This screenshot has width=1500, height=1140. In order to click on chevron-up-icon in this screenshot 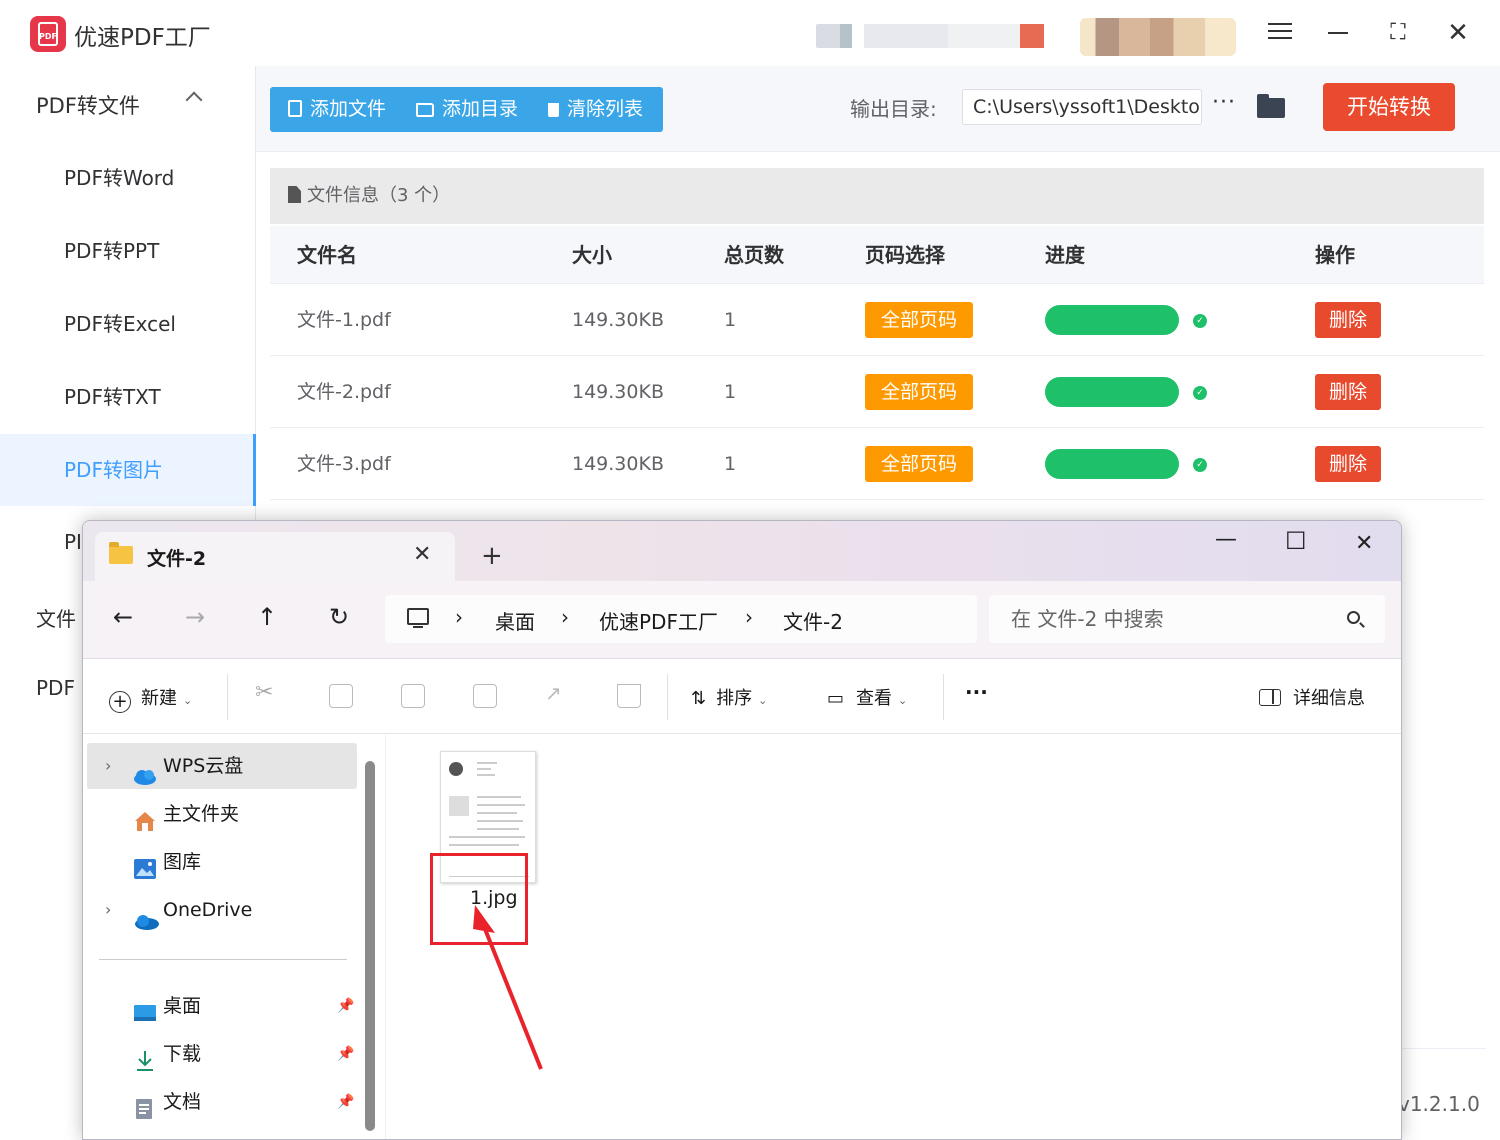, I will do `click(194, 100)`.